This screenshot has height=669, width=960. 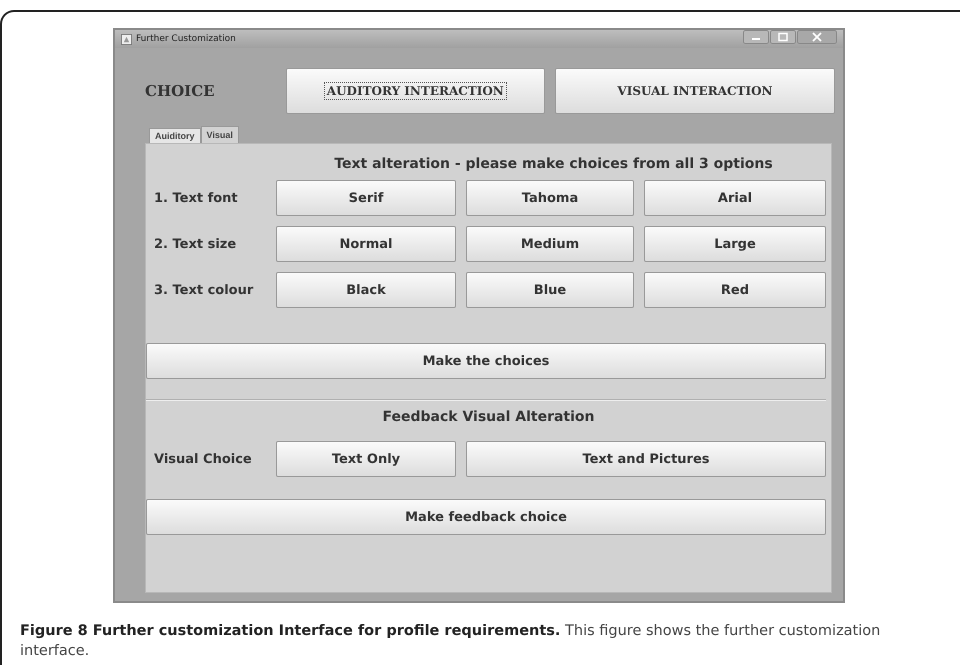 What do you see at coordinates (488, 417) in the screenshot?
I see `section-heading: Feedback Visual Alteration` at bounding box center [488, 417].